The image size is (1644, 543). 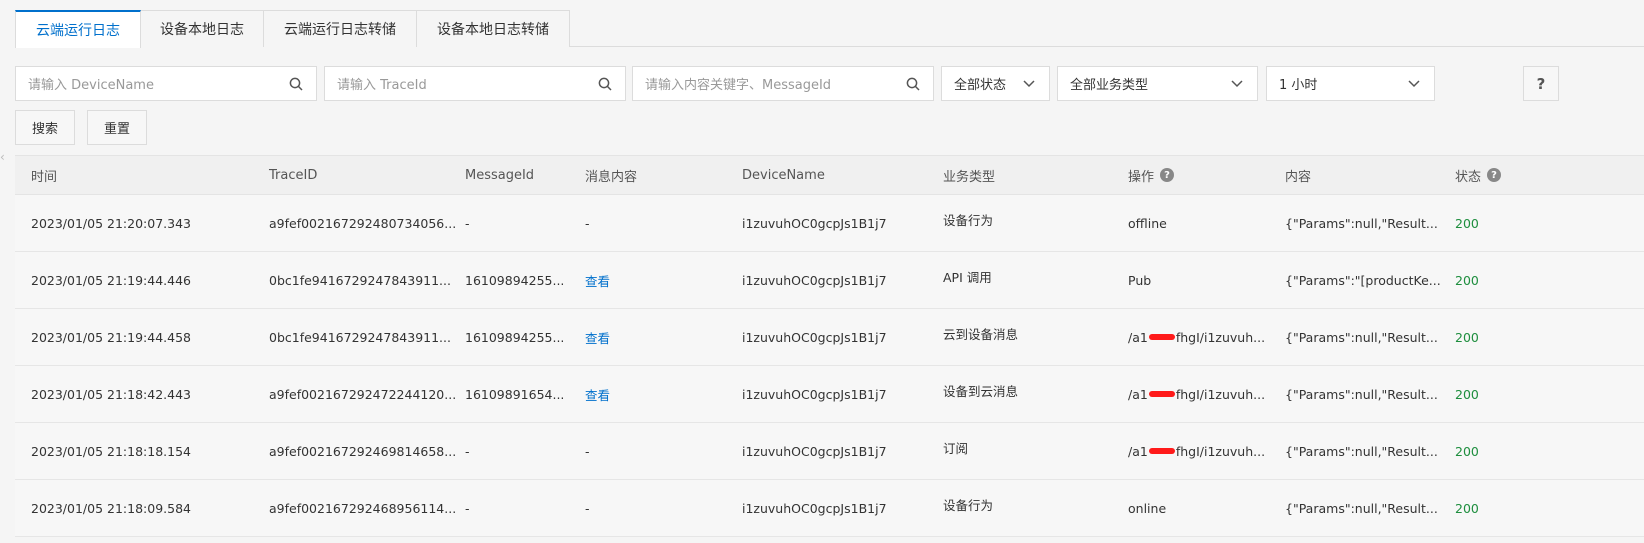 I want to click on cell-operation: online, so click(x=1147, y=508).